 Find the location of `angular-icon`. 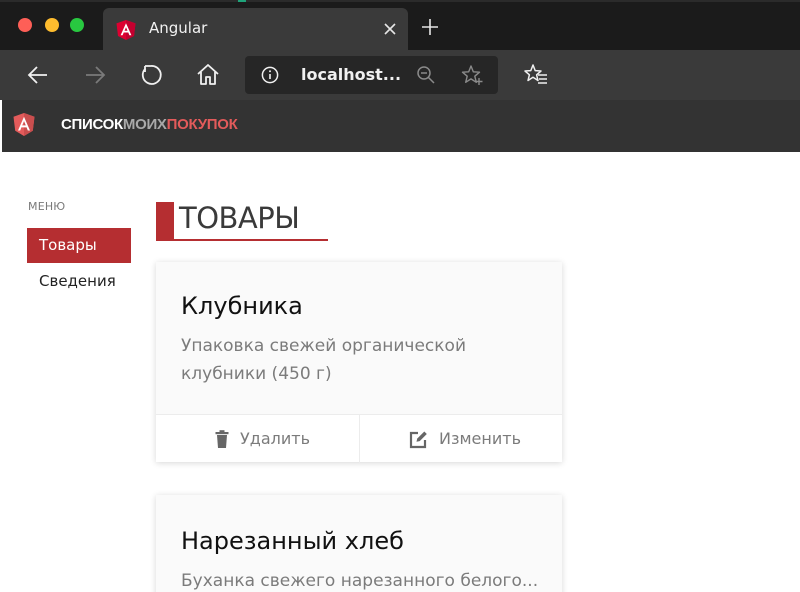

angular-icon is located at coordinates (126, 30).